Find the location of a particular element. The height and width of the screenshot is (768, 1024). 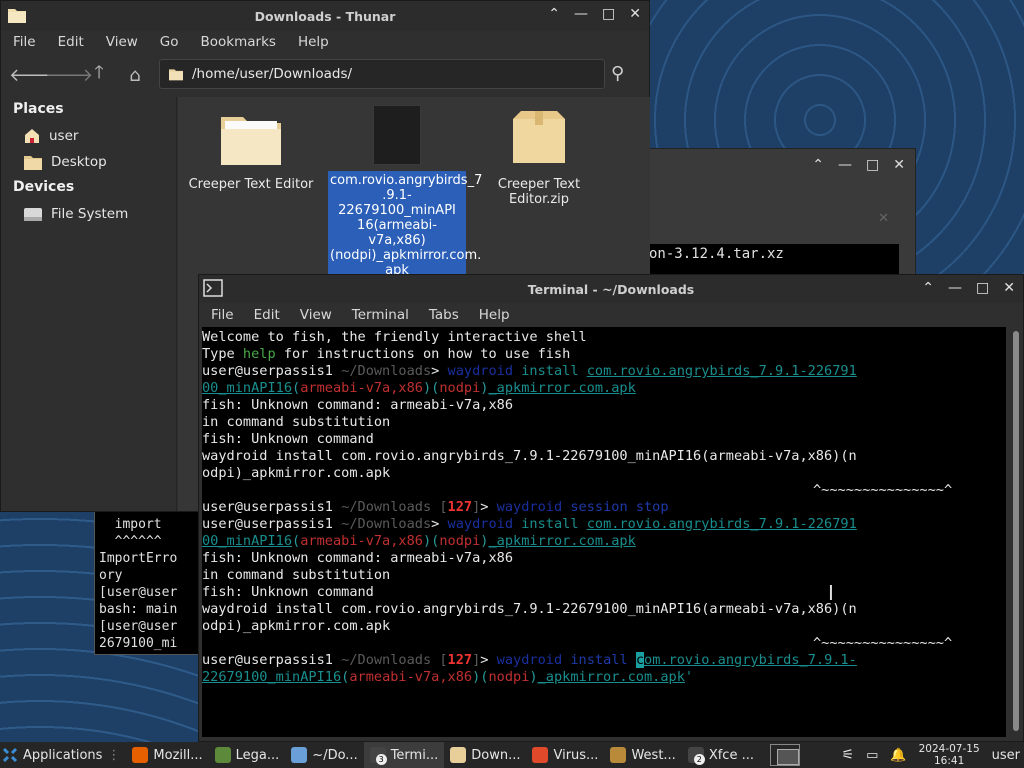

sidebar-item-desktop: Desktop is located at coordinates (88, 162).